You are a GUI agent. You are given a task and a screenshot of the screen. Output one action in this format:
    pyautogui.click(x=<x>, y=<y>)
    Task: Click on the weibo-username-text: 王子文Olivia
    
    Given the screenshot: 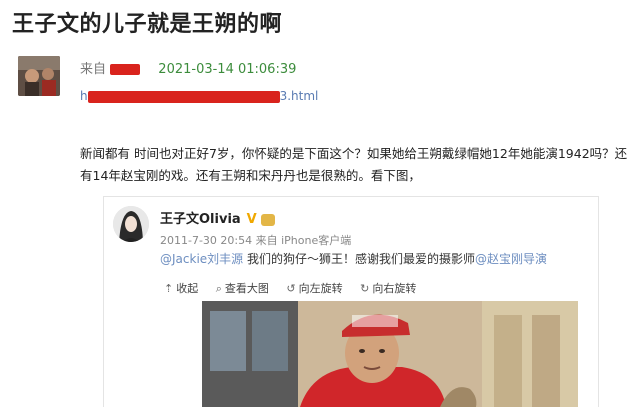 What is the action you would take?
    pyautogui.click(x=200, y=219)
    